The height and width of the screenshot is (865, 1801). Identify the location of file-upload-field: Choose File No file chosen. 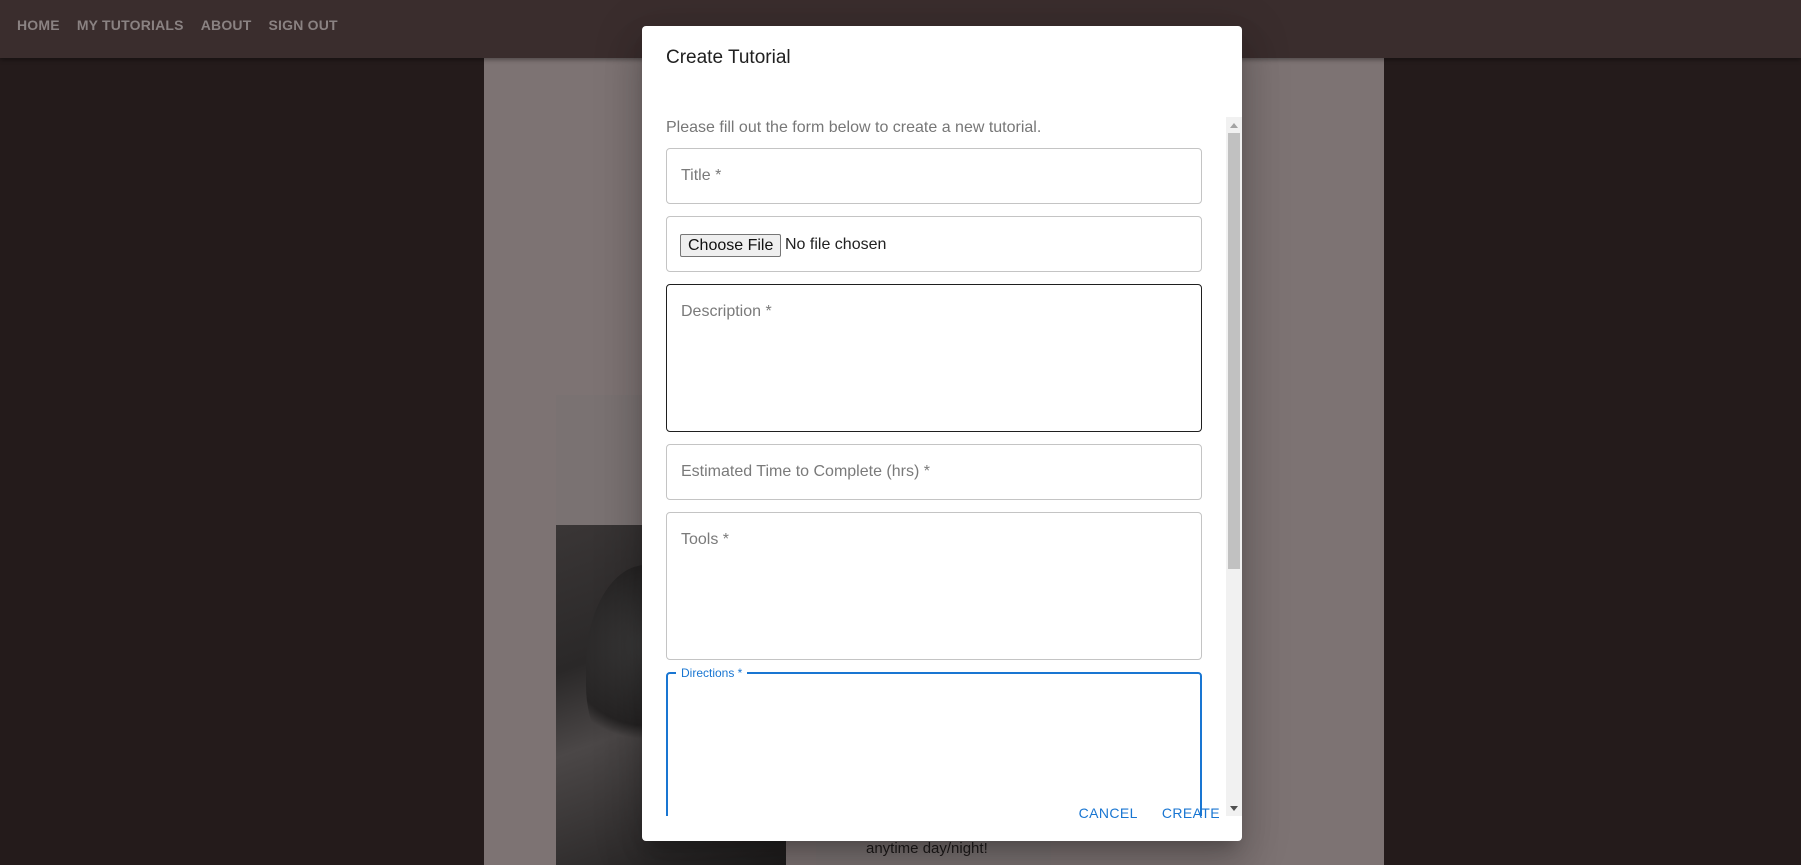
(934, 244).